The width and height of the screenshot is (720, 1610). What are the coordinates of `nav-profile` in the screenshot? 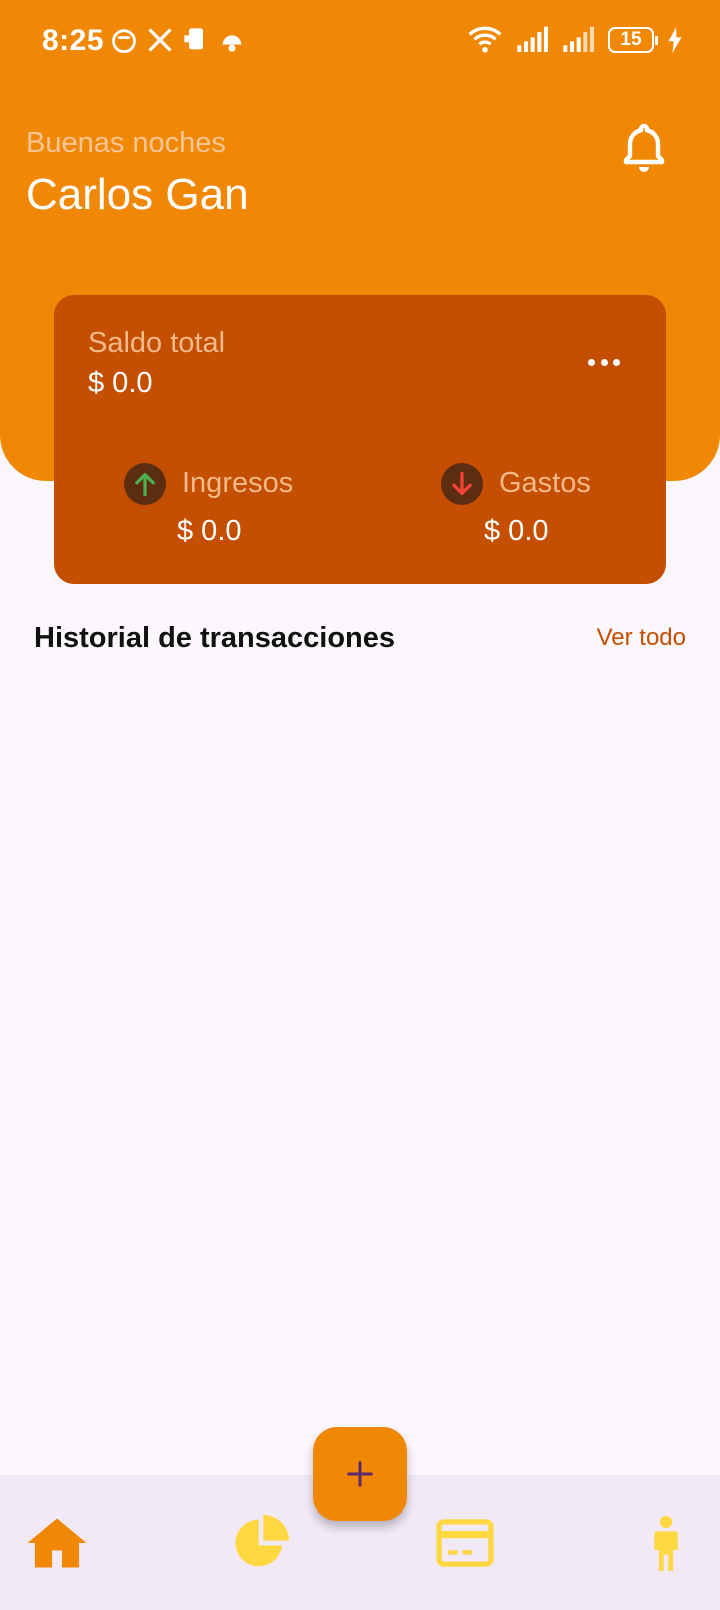 It's located at (666, 1543).